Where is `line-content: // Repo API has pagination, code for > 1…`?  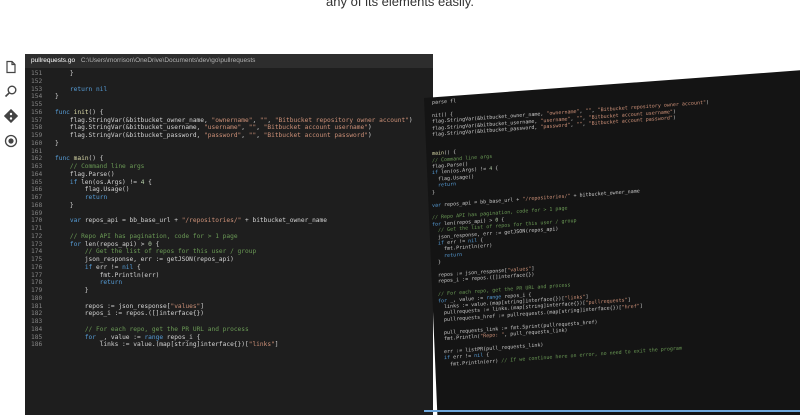 line-content: // Repo API has pagination, code for > 1… is located at coordinates (153, 236).